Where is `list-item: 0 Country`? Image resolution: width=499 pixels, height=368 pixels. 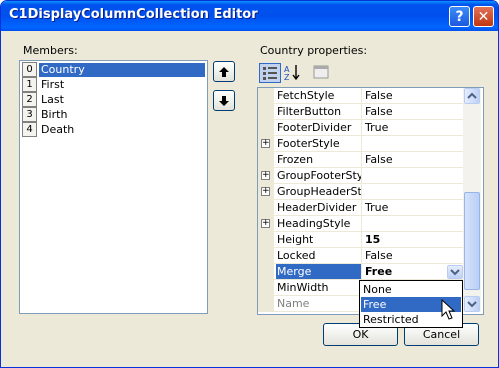 list-item: 0 Country is located at coordinates (113, 69).